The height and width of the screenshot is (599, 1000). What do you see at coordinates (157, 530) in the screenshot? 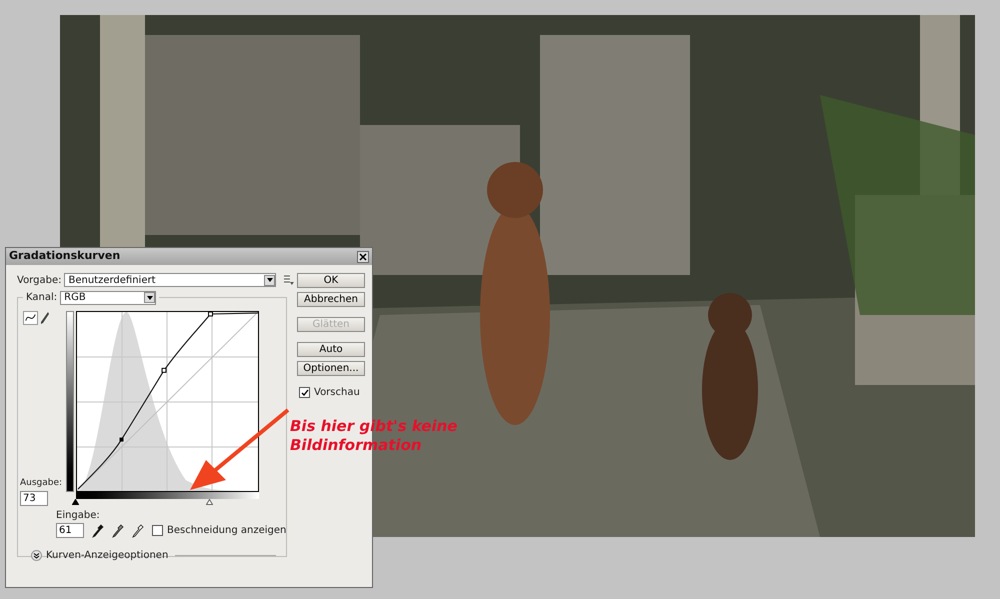
I see `clipping-checkbox` at bounding box center [157, 530].